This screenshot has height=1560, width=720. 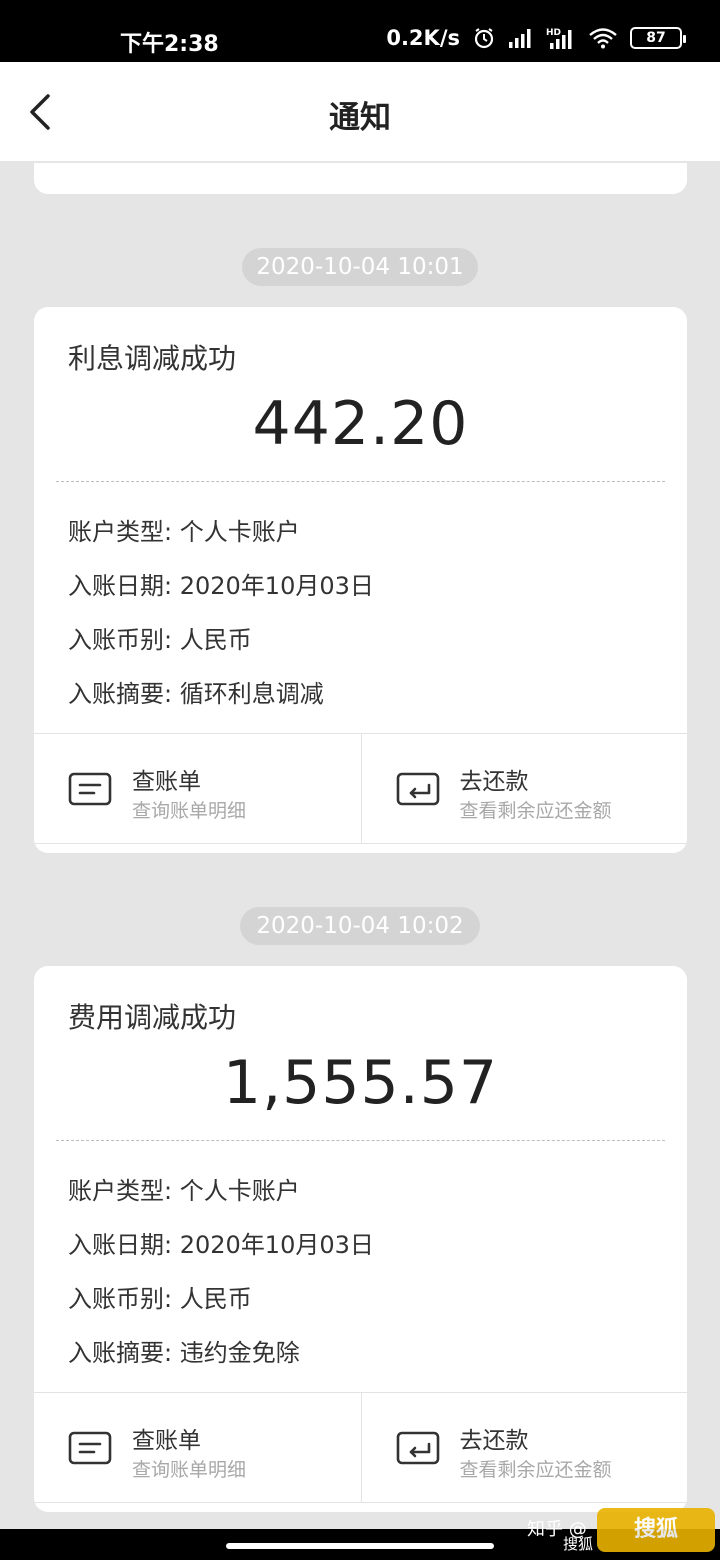 What do you see at coordinates (152, 1017) in the screenshot?
I see `card-title: 费用调减成功` at bounding box center [152, 1017].